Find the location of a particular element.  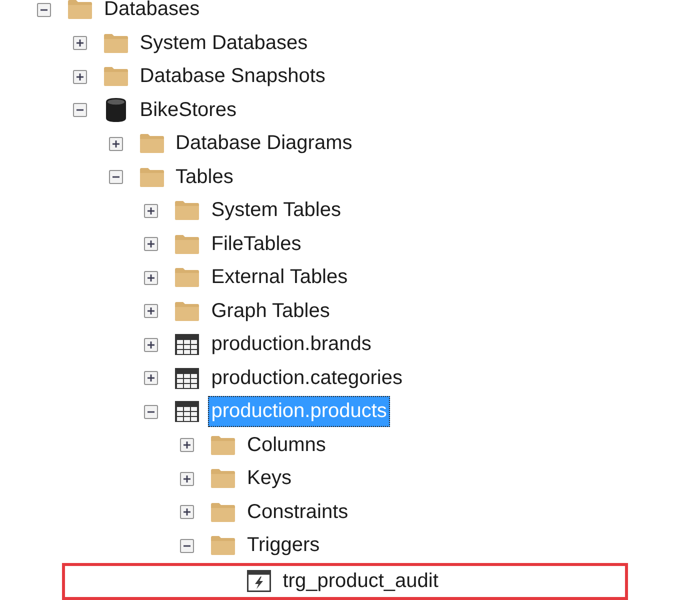

tree-node-label: Columns is located at coordinates (286, 445).